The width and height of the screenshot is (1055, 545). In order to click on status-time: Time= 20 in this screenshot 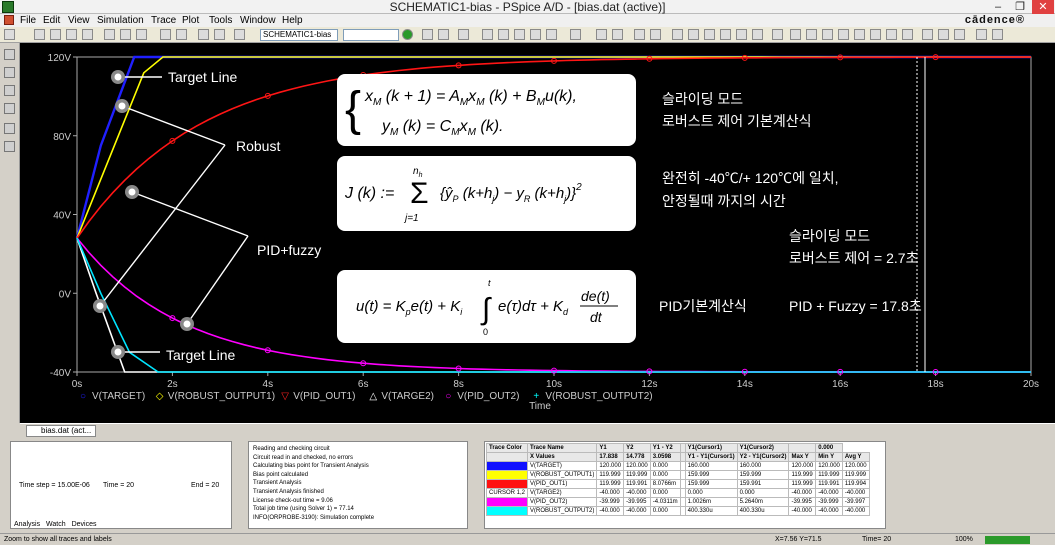, I will do `click(877, 539)`.